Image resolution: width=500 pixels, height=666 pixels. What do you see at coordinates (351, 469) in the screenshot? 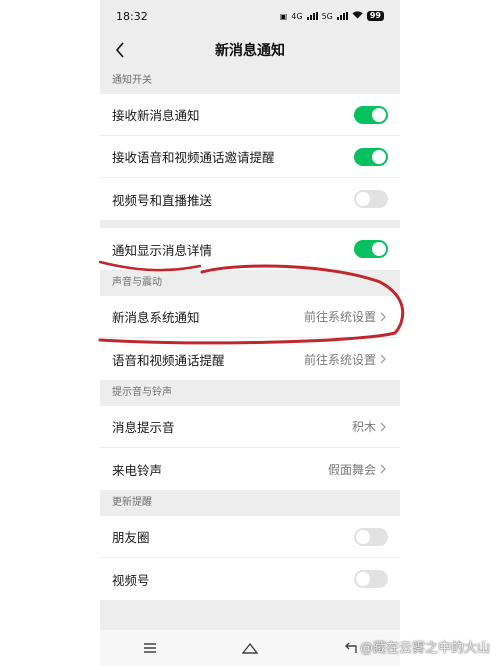
I see `row-value: 假面舞会` at bounding box center [351, 469].